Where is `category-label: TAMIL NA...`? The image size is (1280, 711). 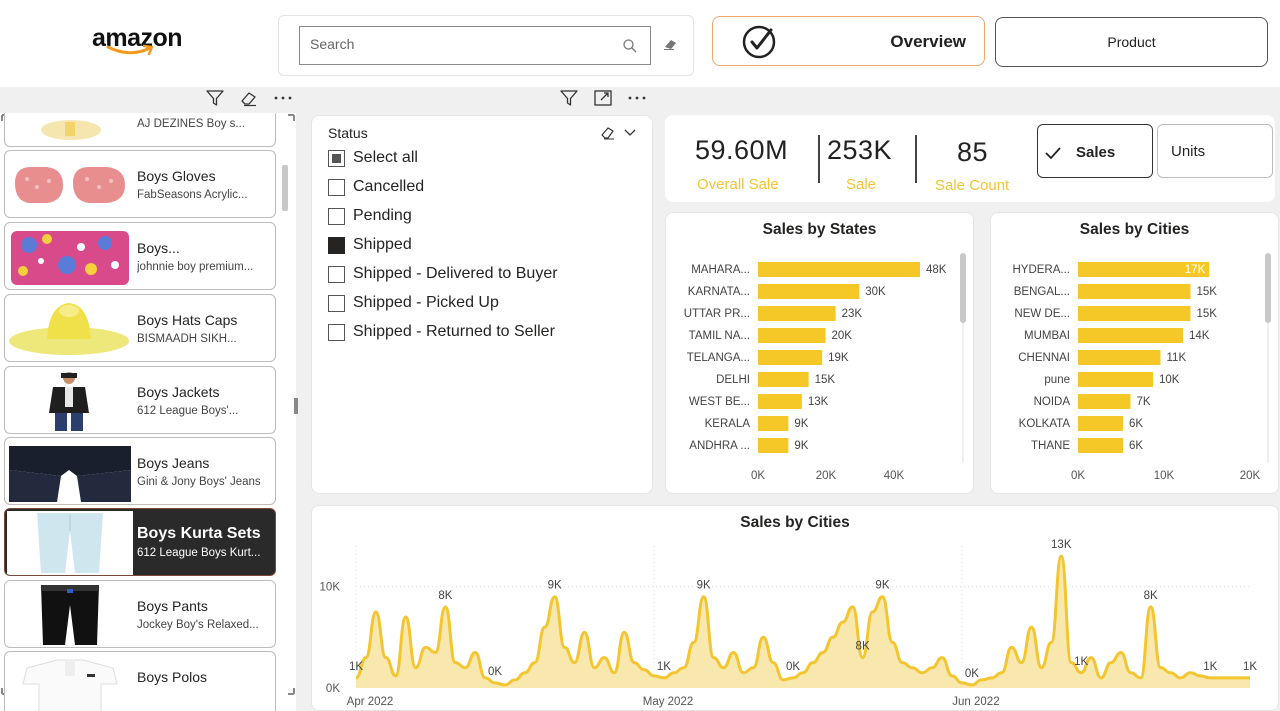 category-label: TAMIL NA... is located at coordinates (719, 336).